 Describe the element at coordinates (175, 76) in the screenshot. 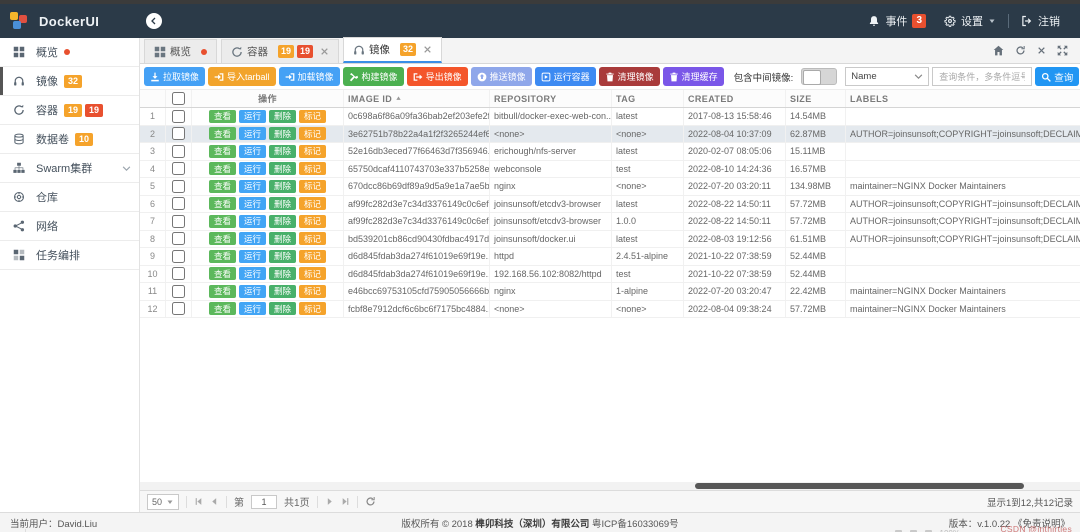

I see `toolbar-button-拉取镜像: 拉取镜像` at that location.